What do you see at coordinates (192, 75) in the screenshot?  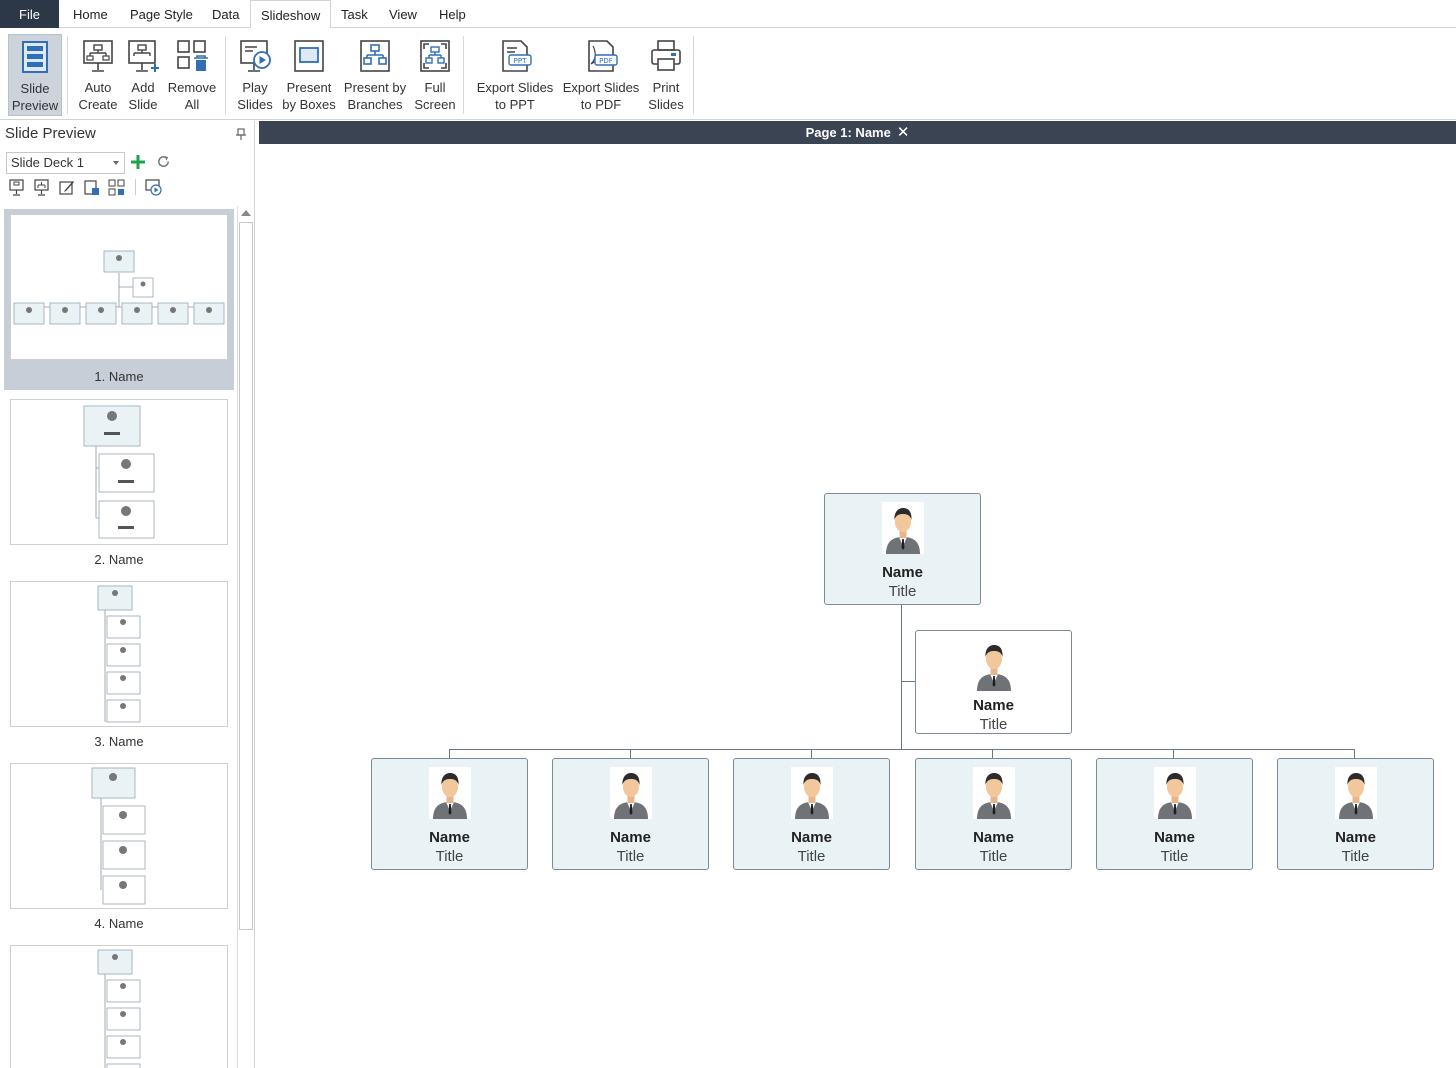 I see `remove-all-button: Remove All` at bounding box center [192, 75].